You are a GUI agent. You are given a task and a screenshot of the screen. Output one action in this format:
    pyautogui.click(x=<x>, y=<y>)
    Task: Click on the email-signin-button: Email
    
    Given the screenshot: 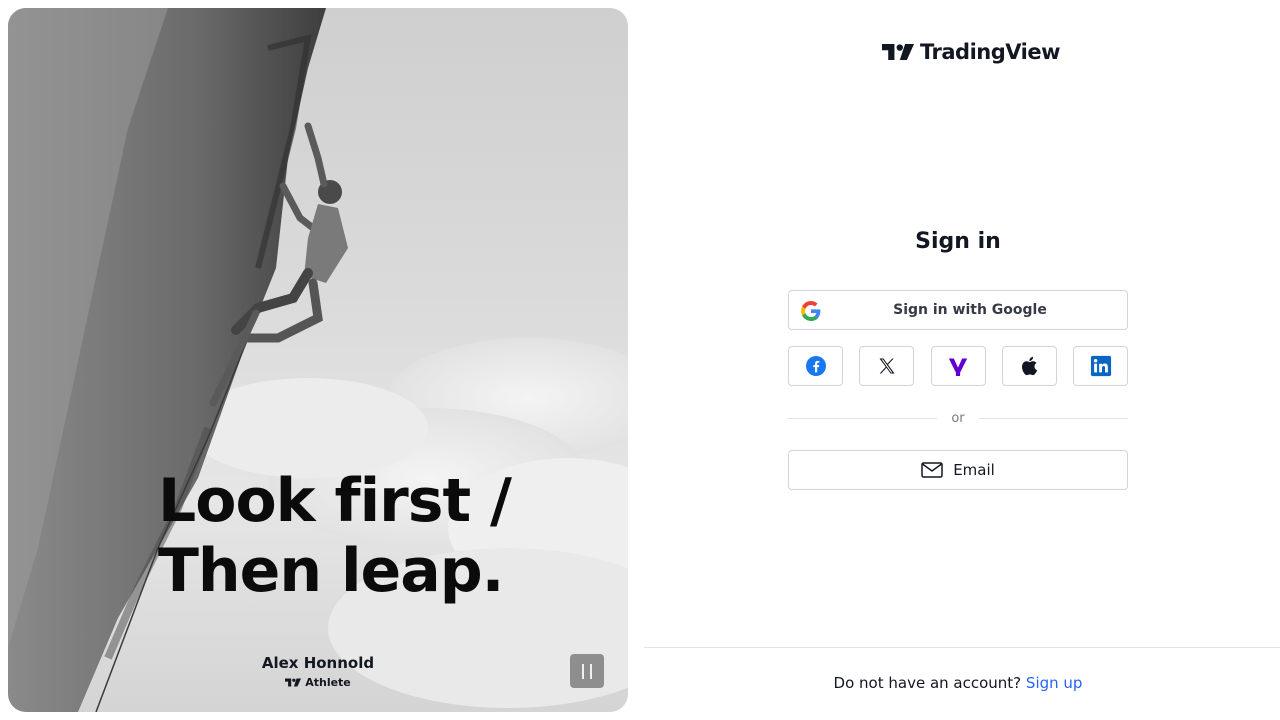 What is the action you would take?
    pyautogui.click(x=958, y=470)
    